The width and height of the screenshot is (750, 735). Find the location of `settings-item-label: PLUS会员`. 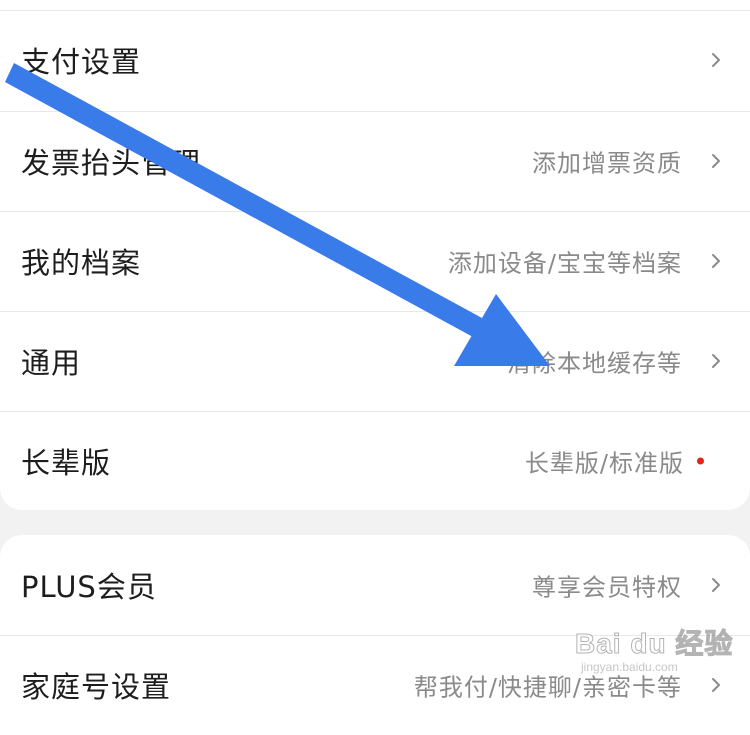

settings-item-label: PLUS会员 is located at coordinates (89, 587).